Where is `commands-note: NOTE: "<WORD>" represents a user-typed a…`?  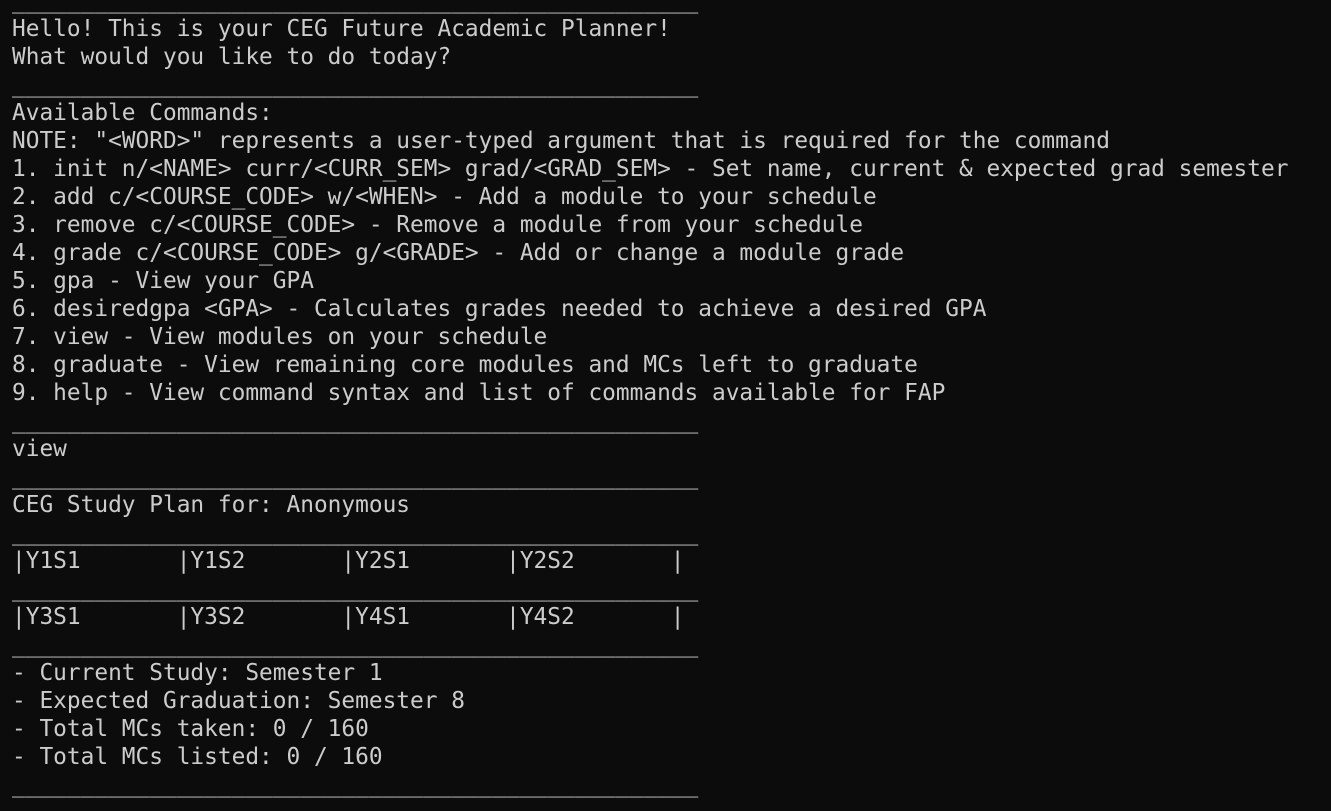 commands-note: NOTE: "<WORD>" represents a user-typed a… is located at coordinates (561, 141).